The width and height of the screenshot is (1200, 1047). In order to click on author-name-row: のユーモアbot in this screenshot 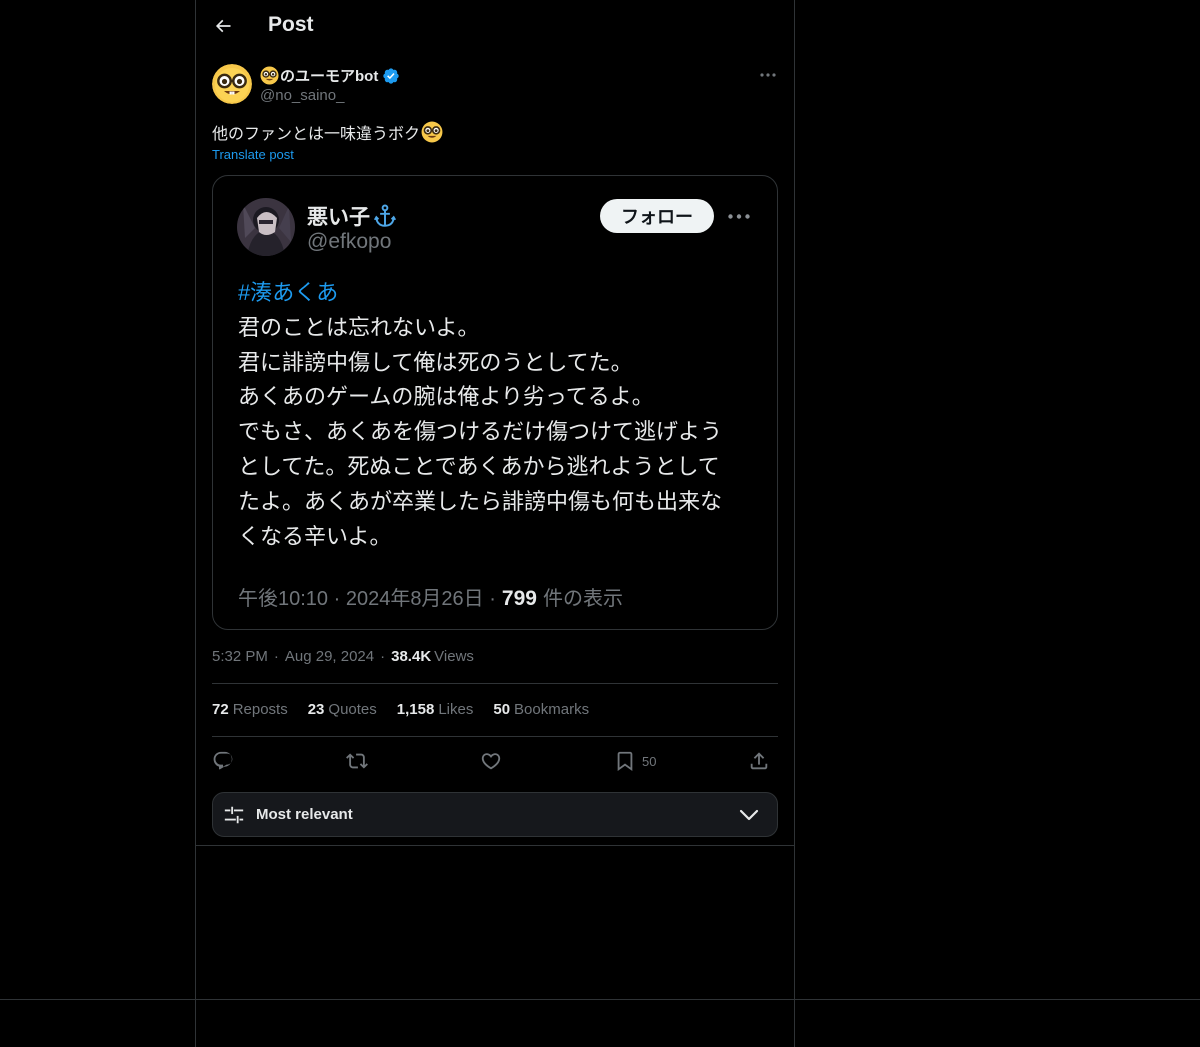, I will do `click(330, 75)`.